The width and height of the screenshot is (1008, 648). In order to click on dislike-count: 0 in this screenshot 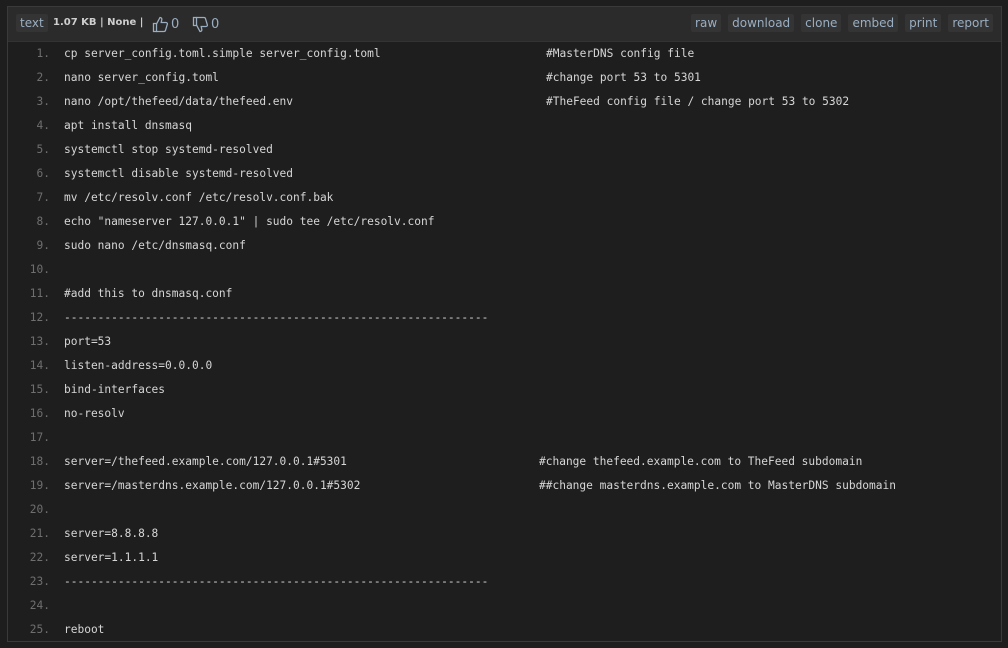, I will do `click(215, 24)`.